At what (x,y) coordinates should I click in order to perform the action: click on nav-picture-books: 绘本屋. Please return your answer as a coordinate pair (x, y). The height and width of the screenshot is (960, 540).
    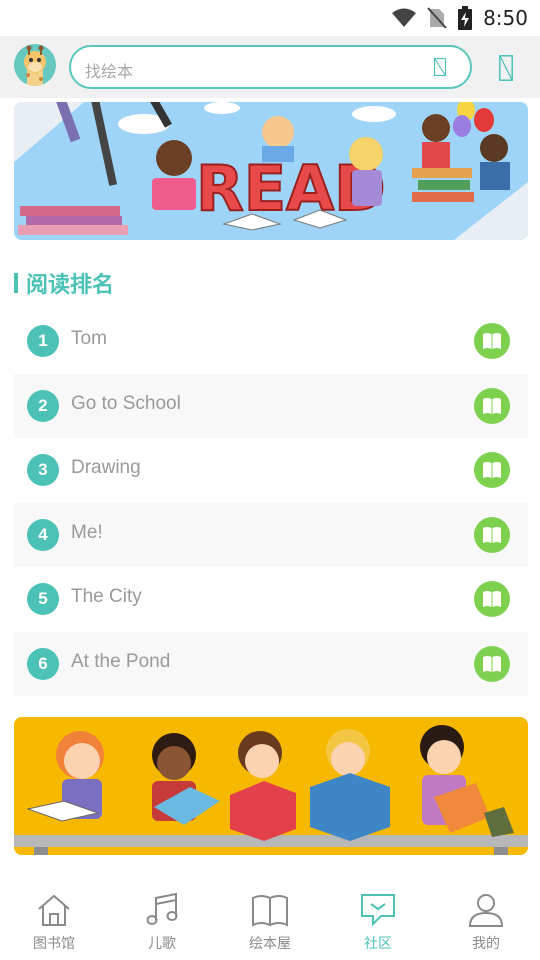
    Looking at the image, I should click on (270, 920).